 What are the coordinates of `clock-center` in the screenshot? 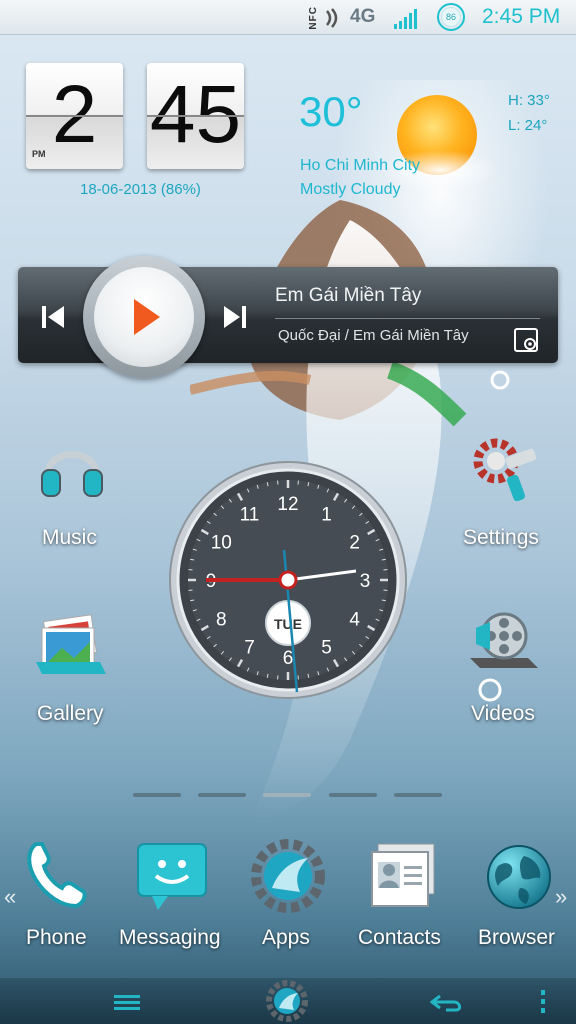 It's located at (288, 580).